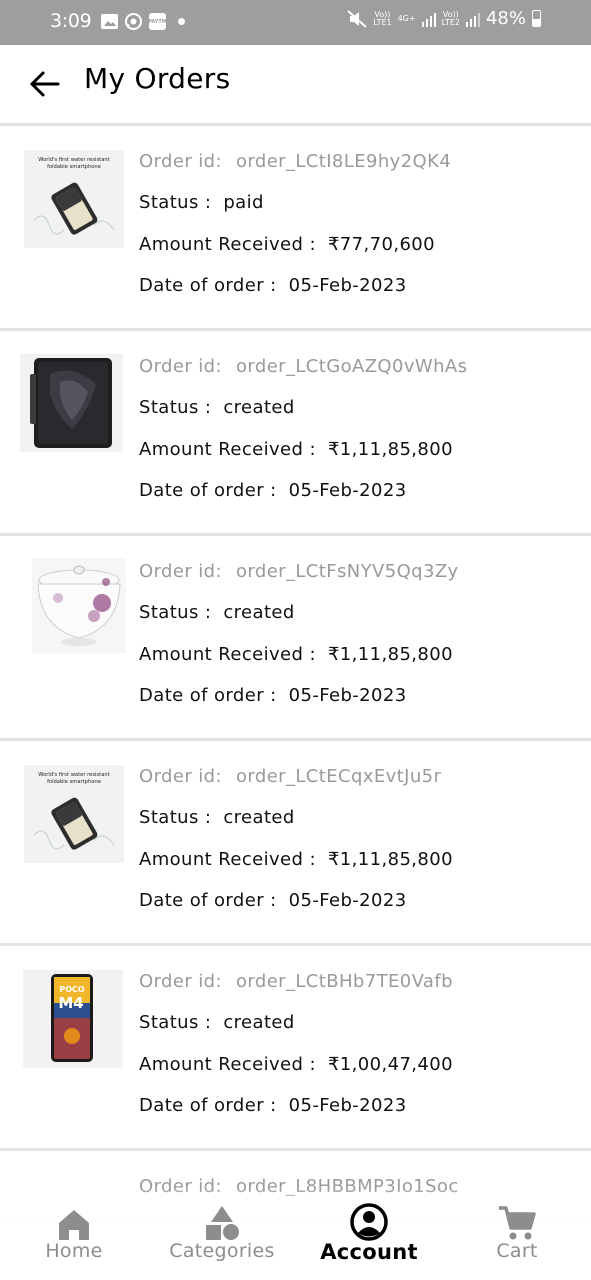 This screenshot has height=1280, width=591. I want to click on paytm-icon: PAYTM, so click(157, 21).